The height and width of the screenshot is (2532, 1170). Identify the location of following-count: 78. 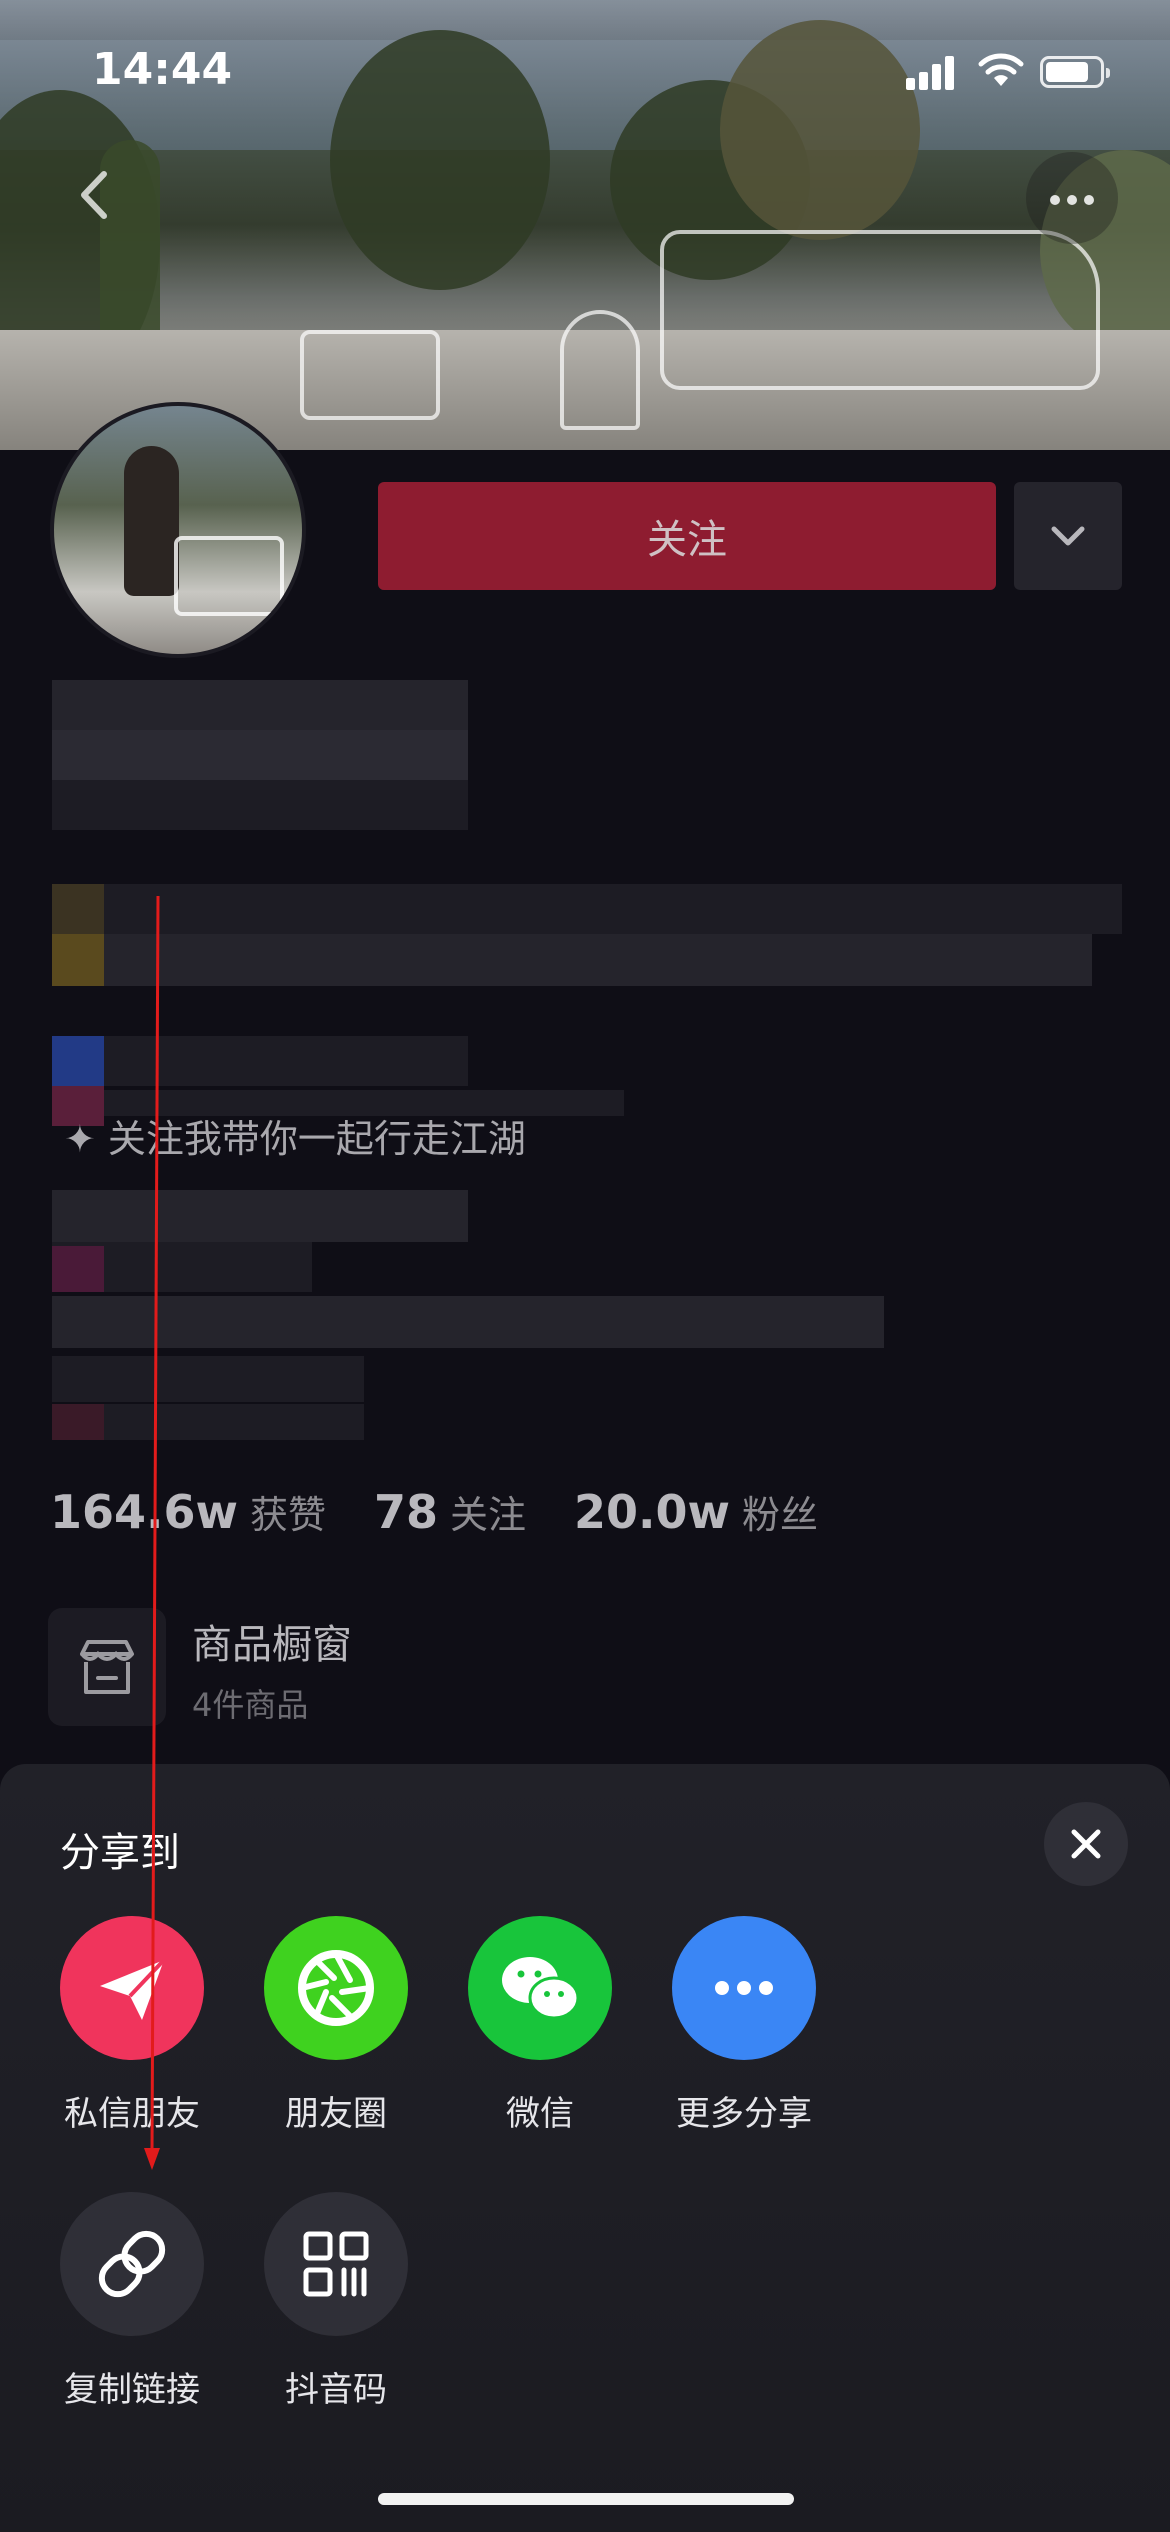
(406, 1512).